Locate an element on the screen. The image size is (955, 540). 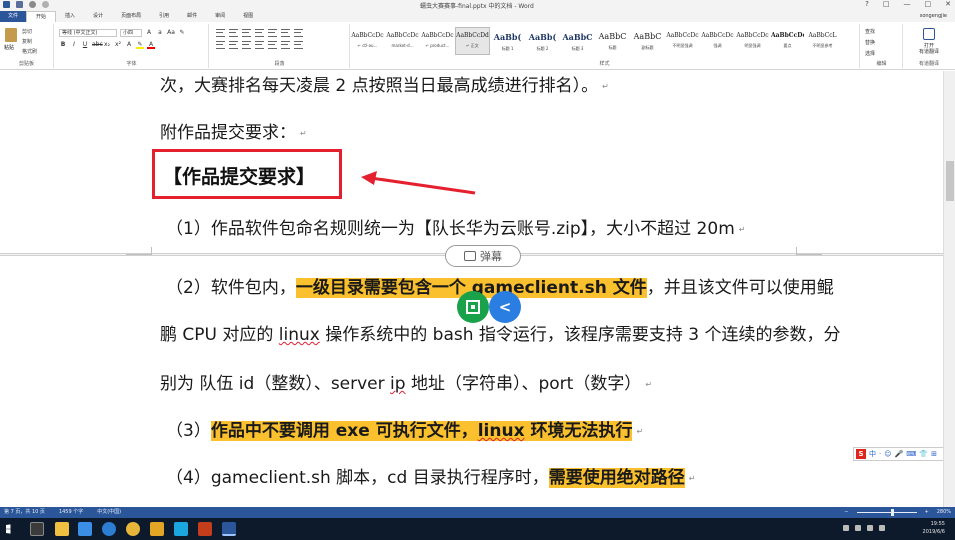
style-item: AaBbCcDc 要点 is located at coordinates (787, 41).